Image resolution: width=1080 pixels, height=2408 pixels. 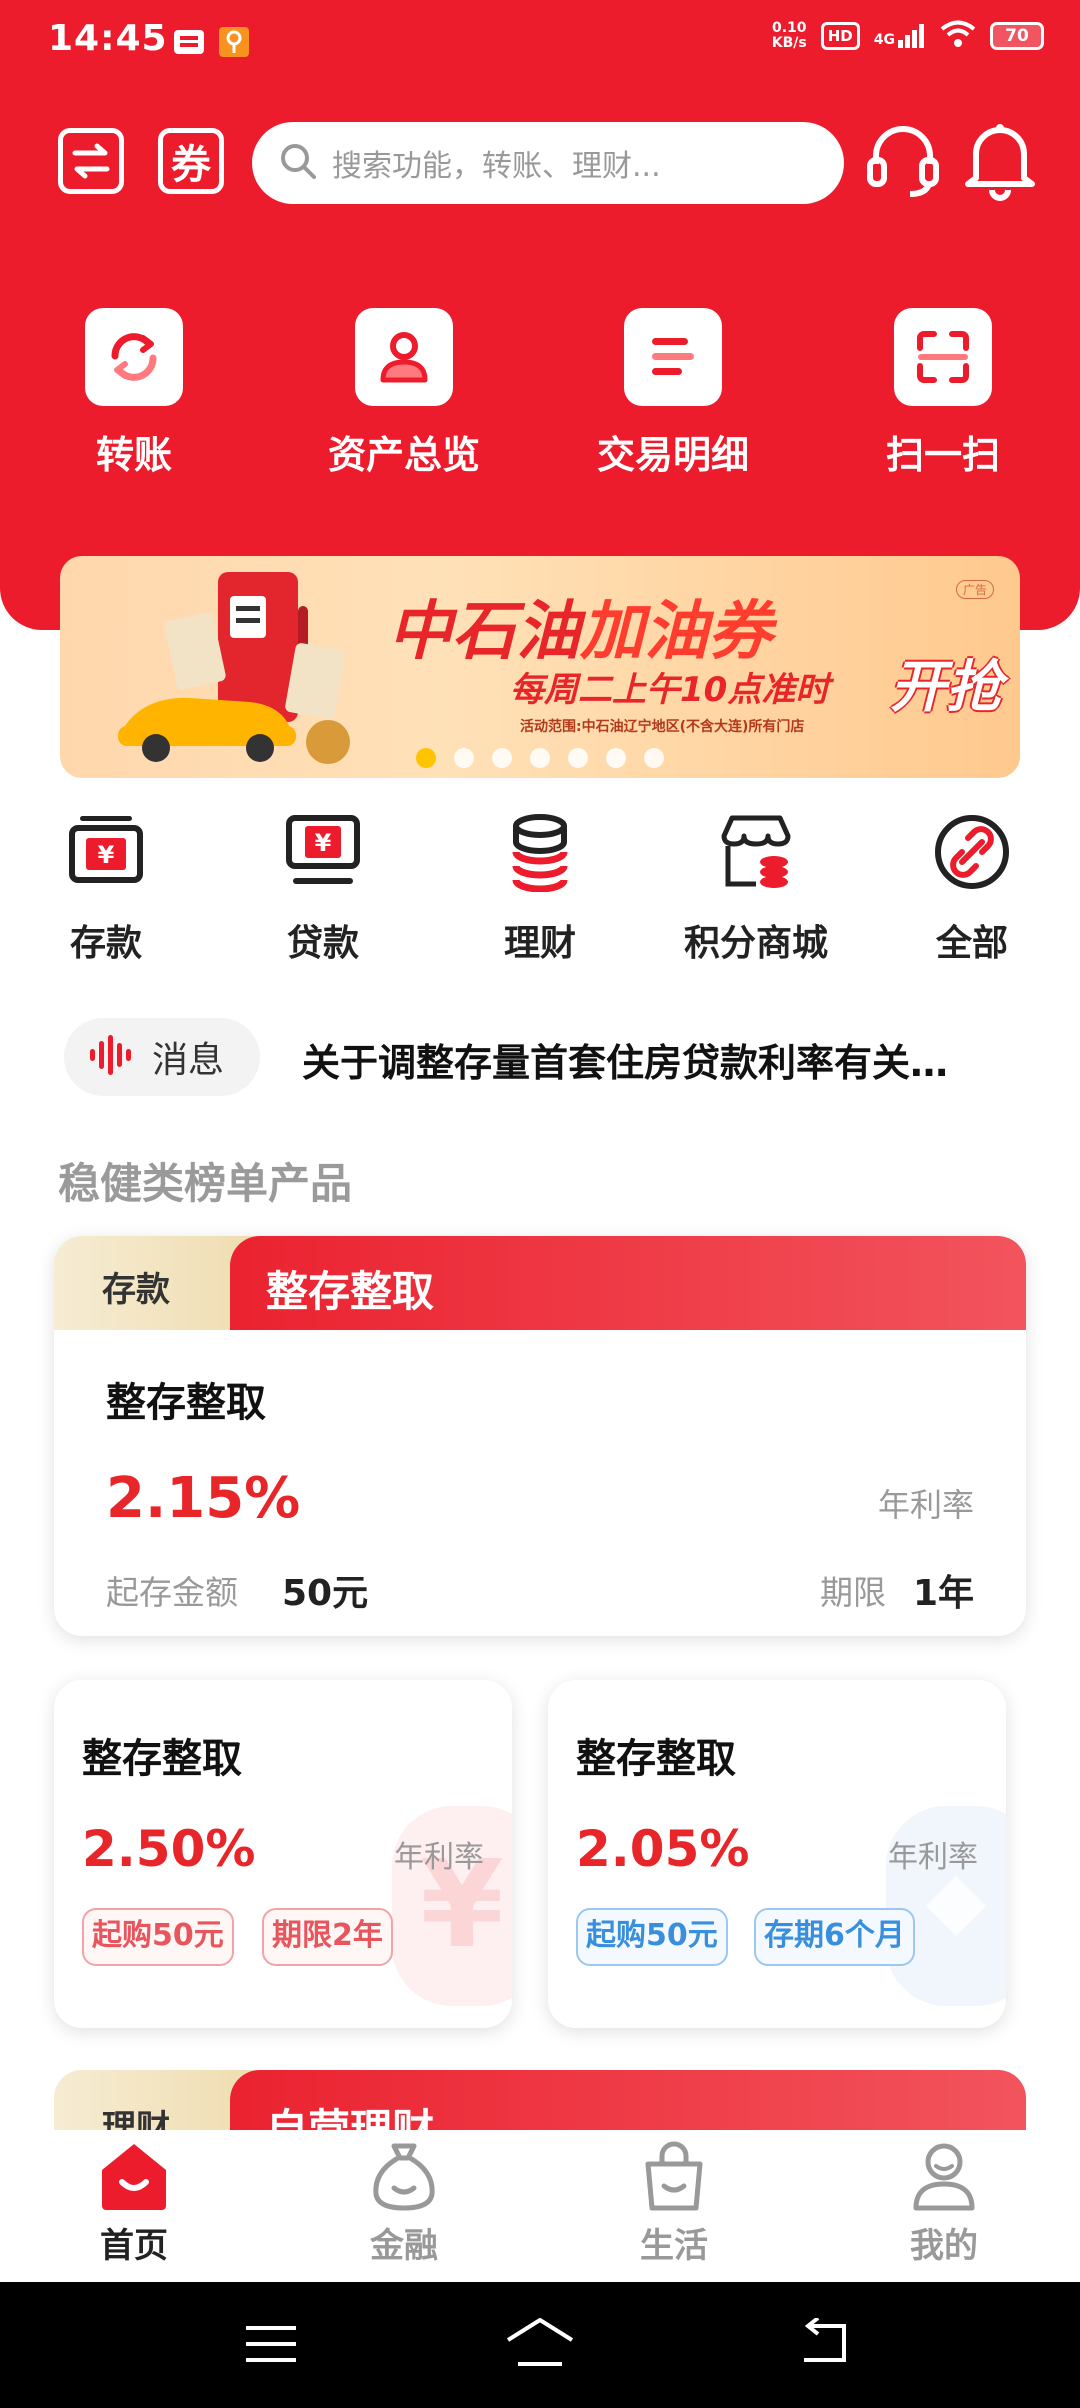 What do you see at coordinates (971, 943) in the screenshot?
I see `category-label: 全部` at bounding box center [971, 943].